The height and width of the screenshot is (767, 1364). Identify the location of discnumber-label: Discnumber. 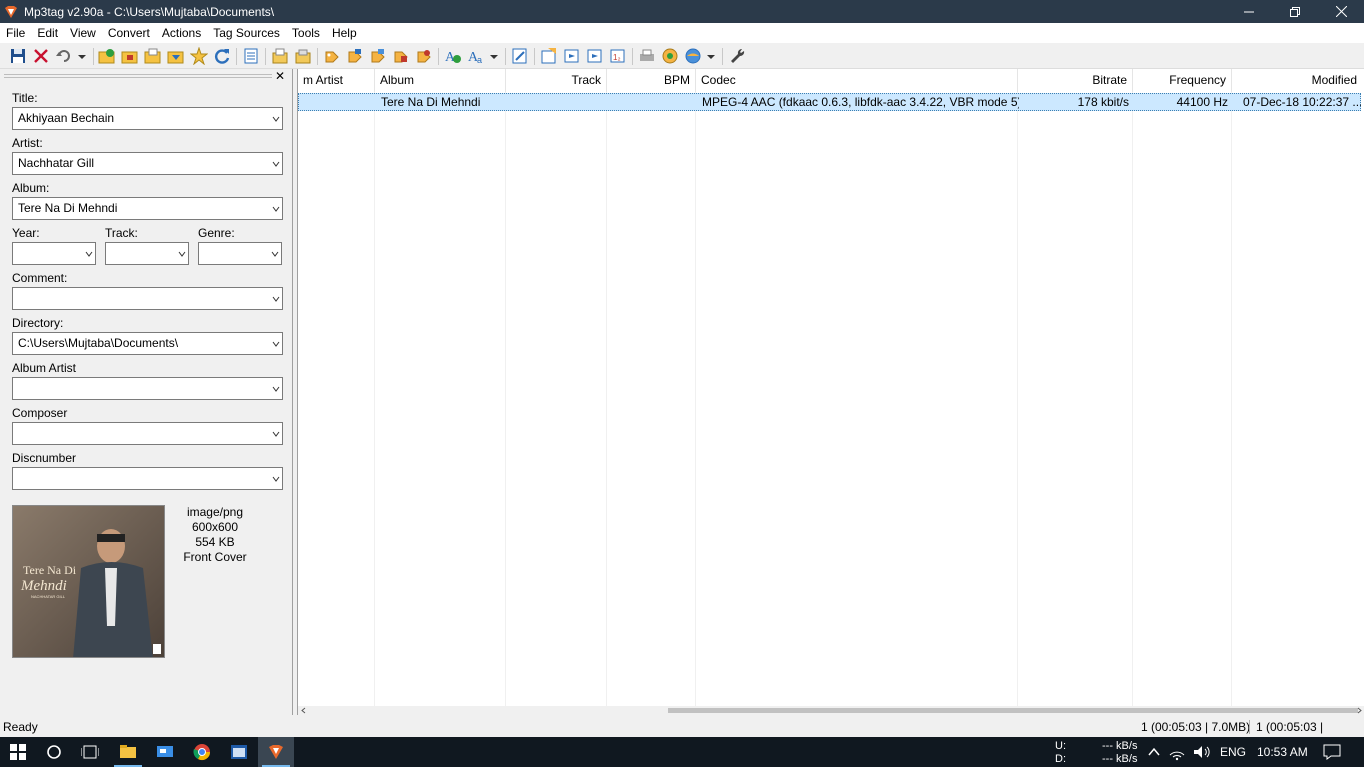
(44, 458).